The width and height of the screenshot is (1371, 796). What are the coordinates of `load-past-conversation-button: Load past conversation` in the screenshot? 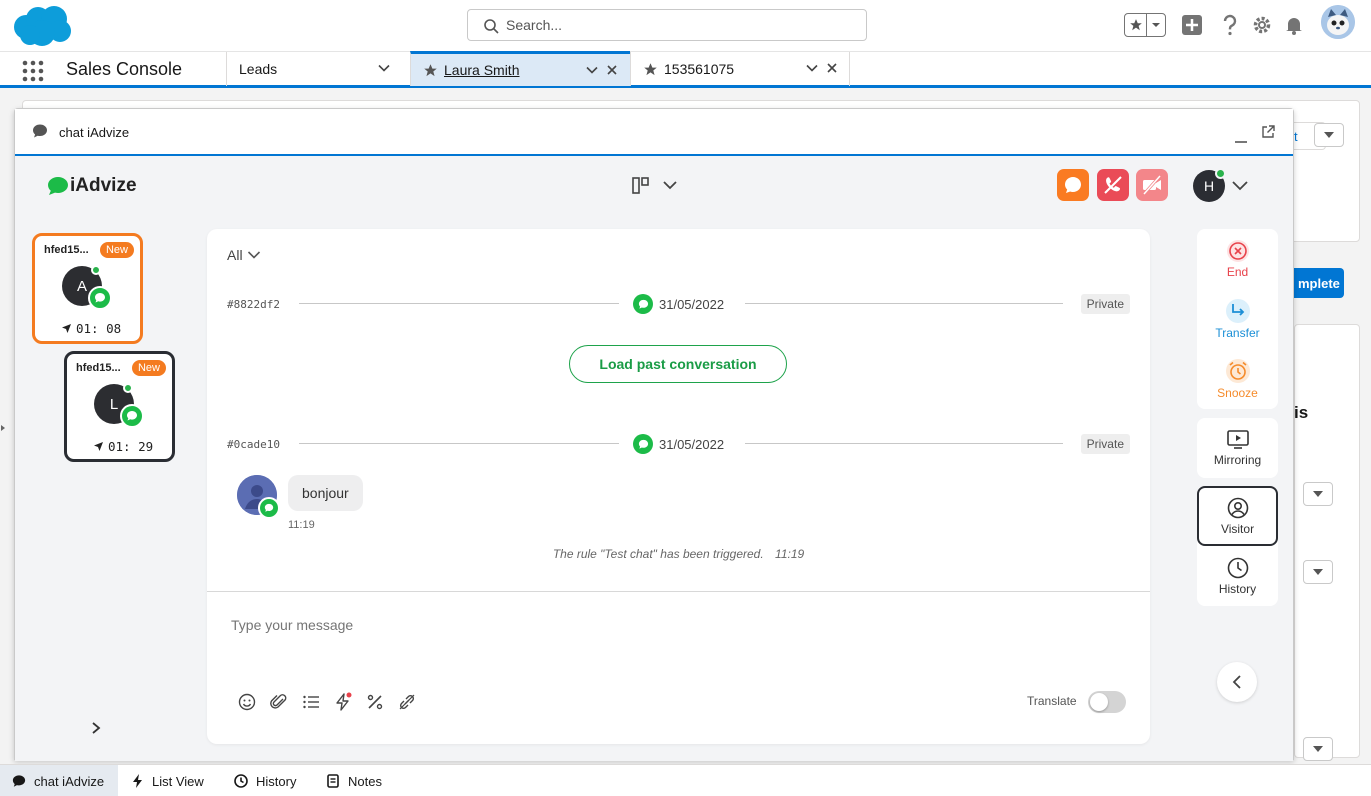 It's located at (678, 364).